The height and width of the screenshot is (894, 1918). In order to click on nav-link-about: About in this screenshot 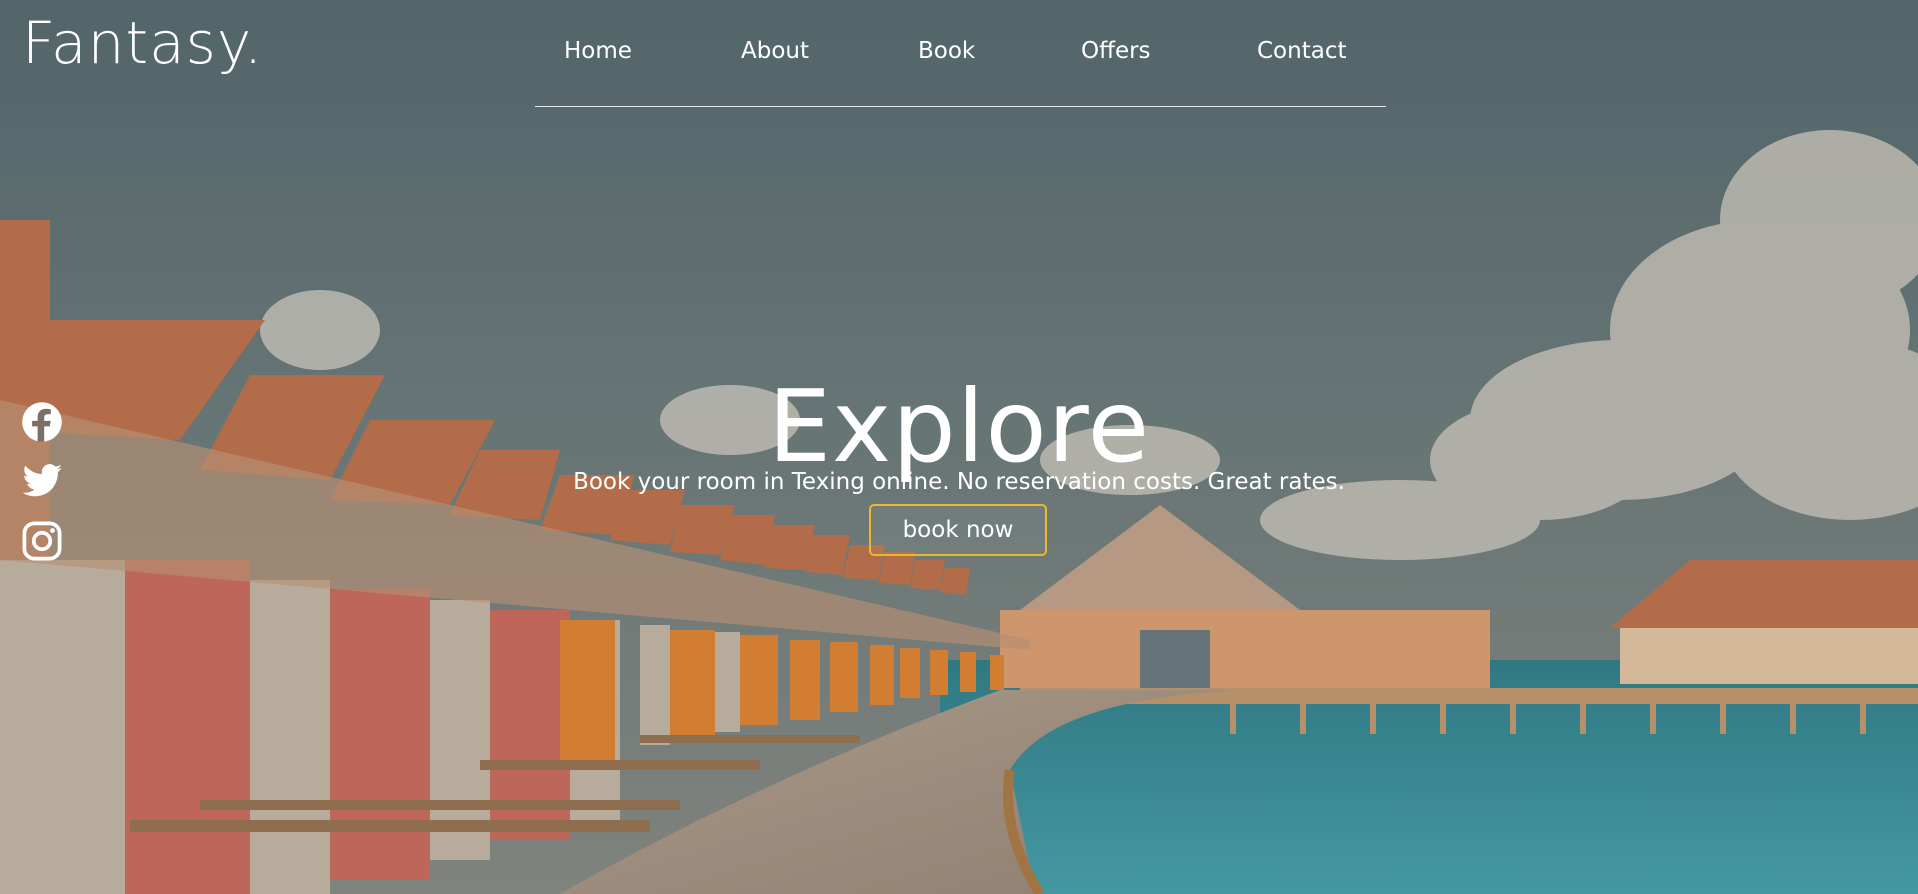, I will do `click(775, 51)`.